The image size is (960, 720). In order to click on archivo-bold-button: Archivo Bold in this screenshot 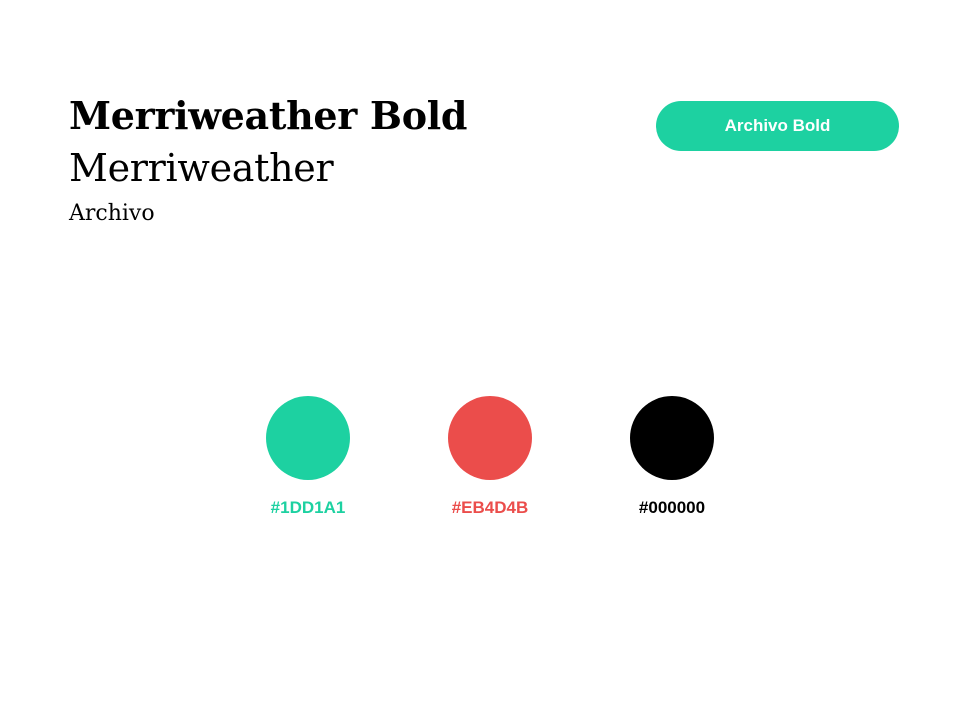, I will do `click(777, 126)`.